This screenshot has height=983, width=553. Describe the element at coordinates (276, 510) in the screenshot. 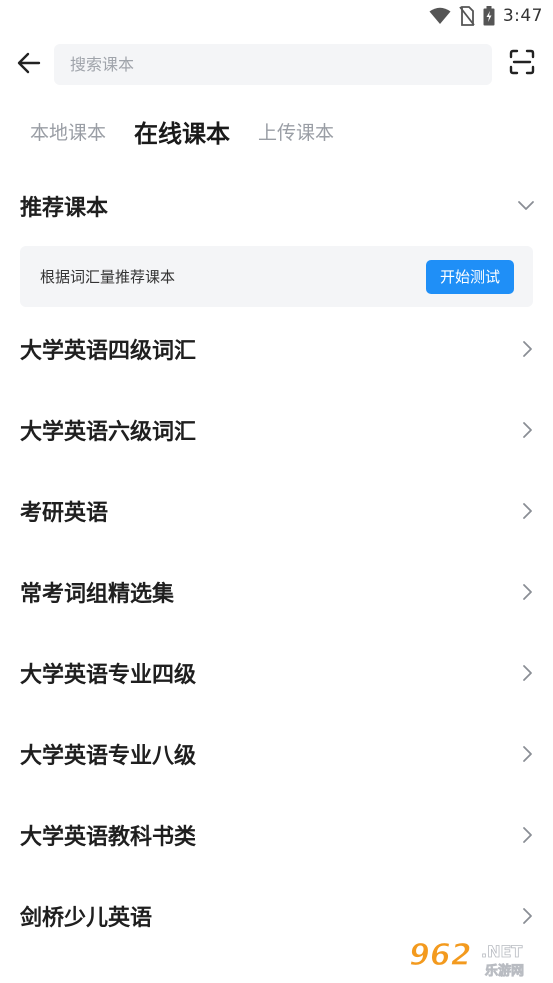

I see `list-item: 考研英语` at that location.